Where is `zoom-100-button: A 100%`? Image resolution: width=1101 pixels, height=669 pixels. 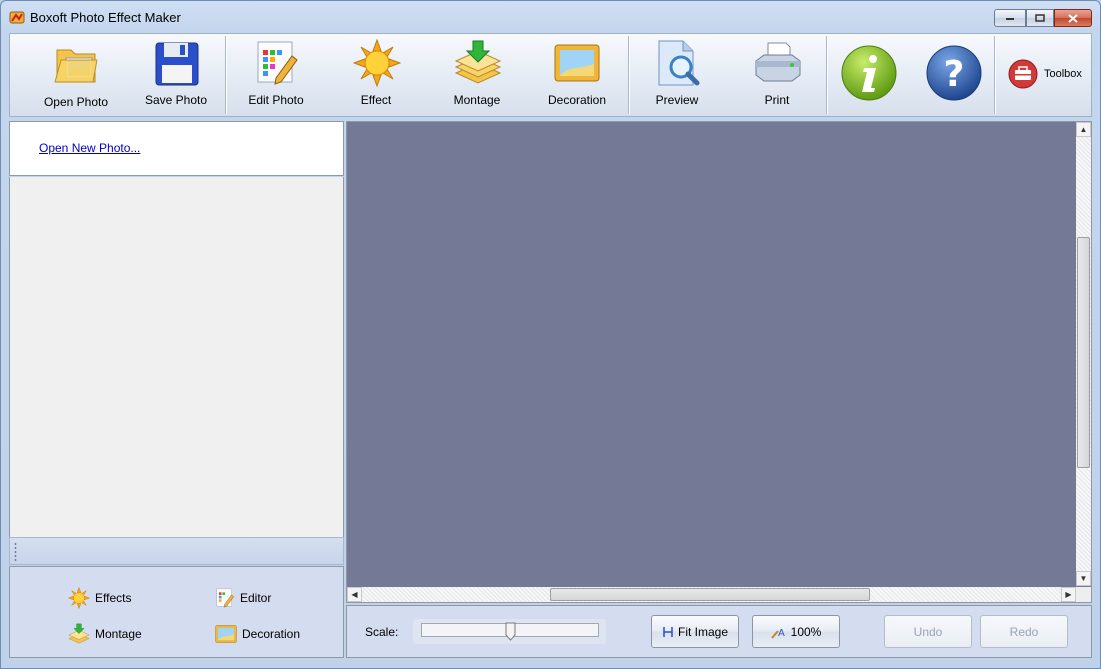
zoom-100-button: A 100% is located at coordinates (796, 631).